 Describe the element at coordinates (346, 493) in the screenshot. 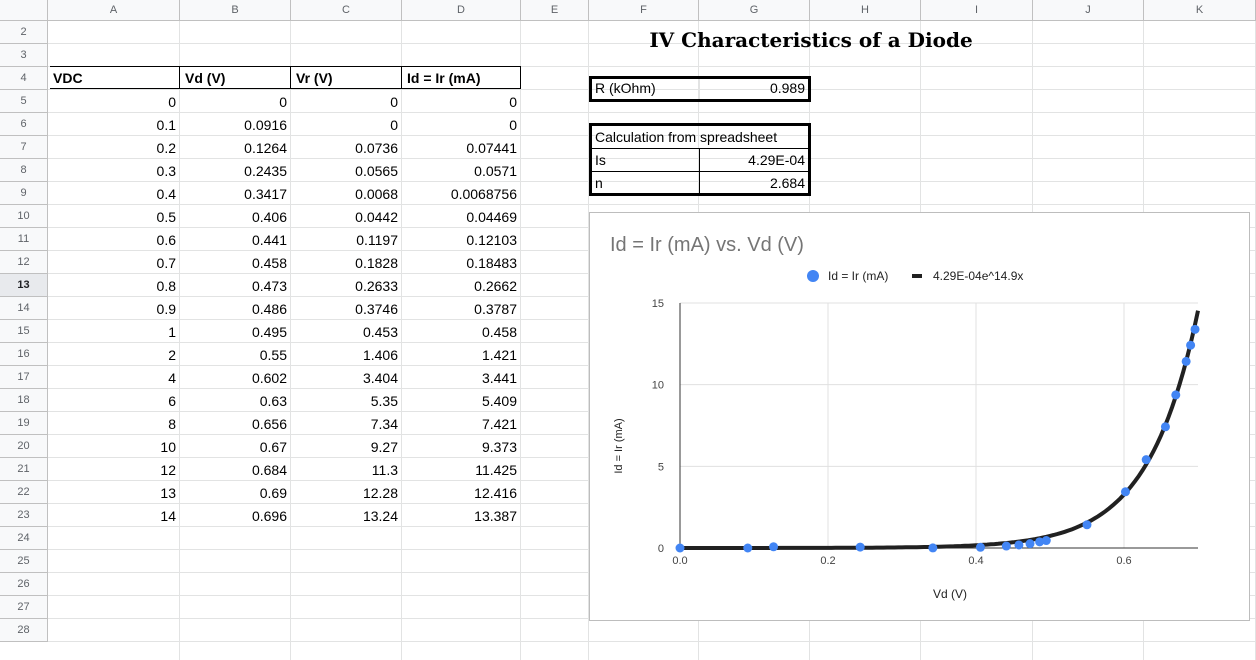

I see `table-cell: 12.28` at that location.